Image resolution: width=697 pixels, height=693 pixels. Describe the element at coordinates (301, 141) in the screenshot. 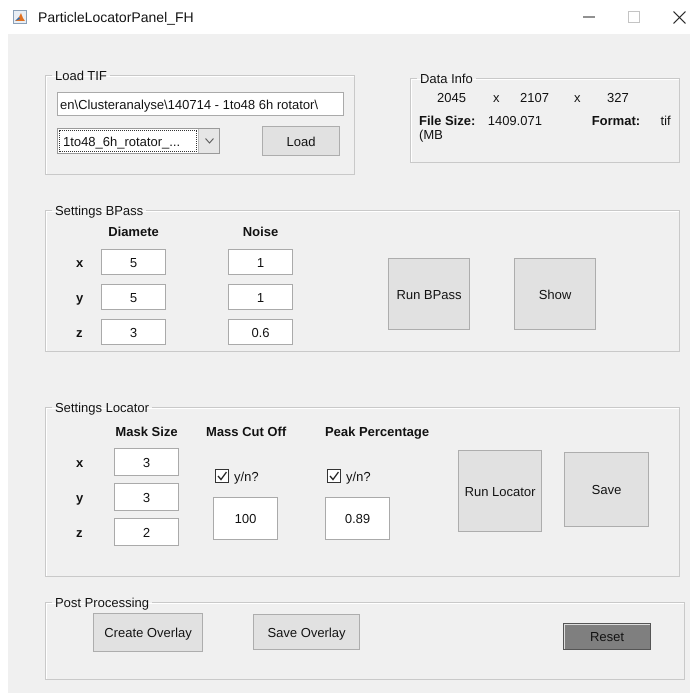

I see `load-button: Load` at that location.